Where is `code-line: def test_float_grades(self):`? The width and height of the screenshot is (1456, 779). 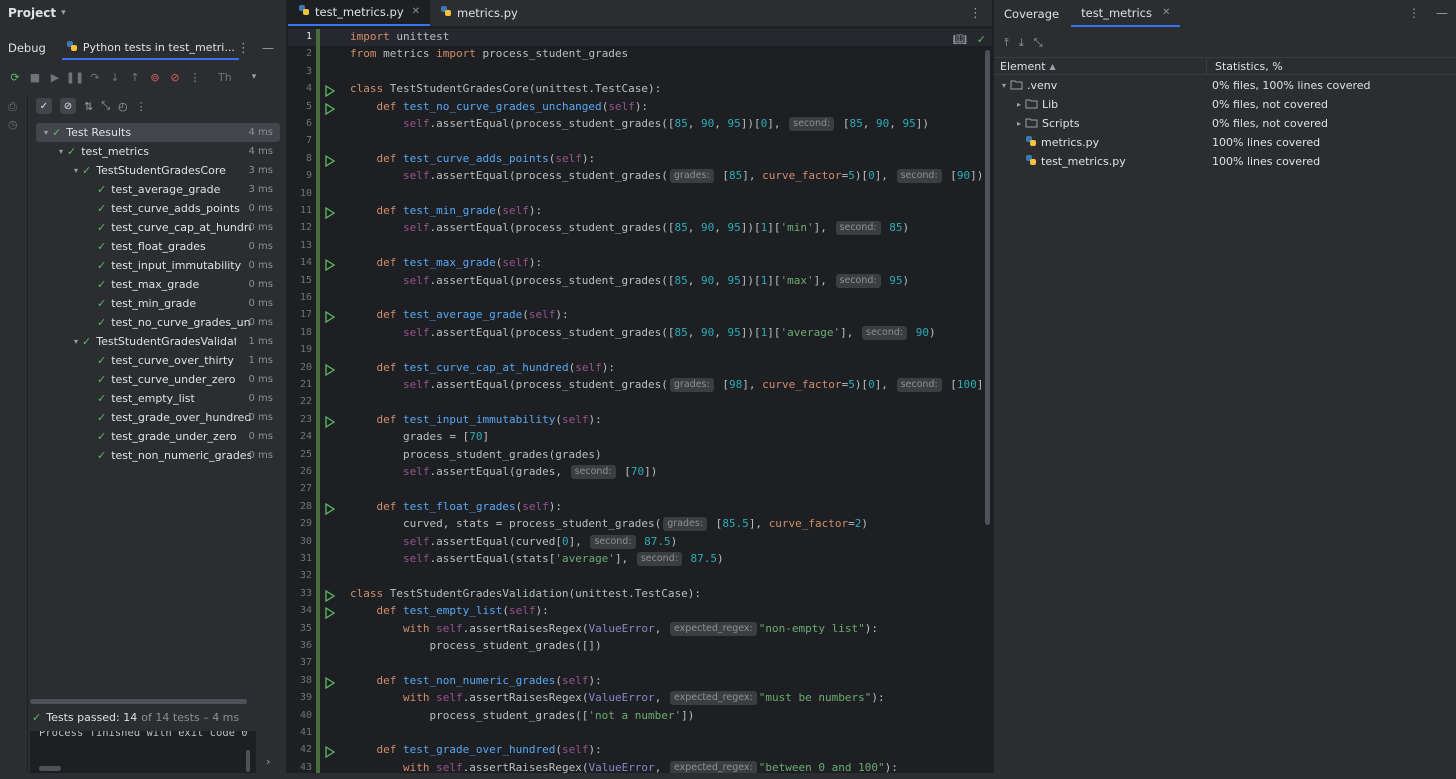 code-line: def test_float_grades(self): is located at coordinates (456, 506).